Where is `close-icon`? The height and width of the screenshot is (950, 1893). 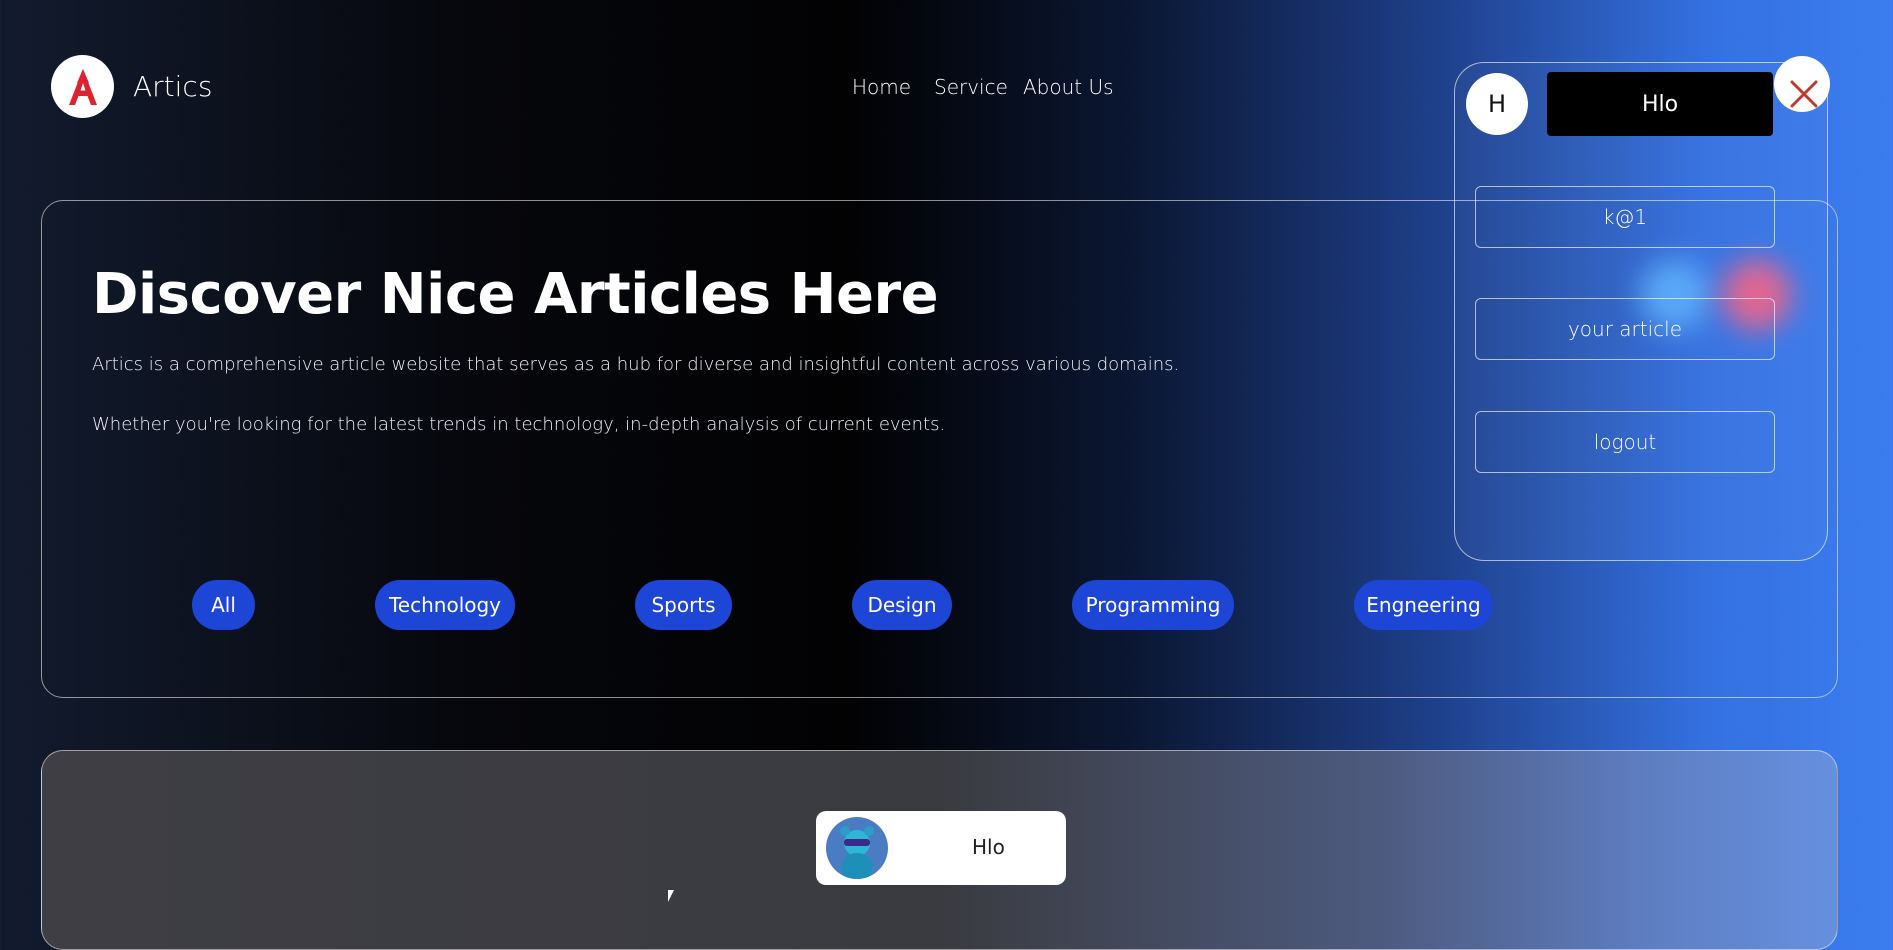
close-icon is located at coordinates (1804, 94).